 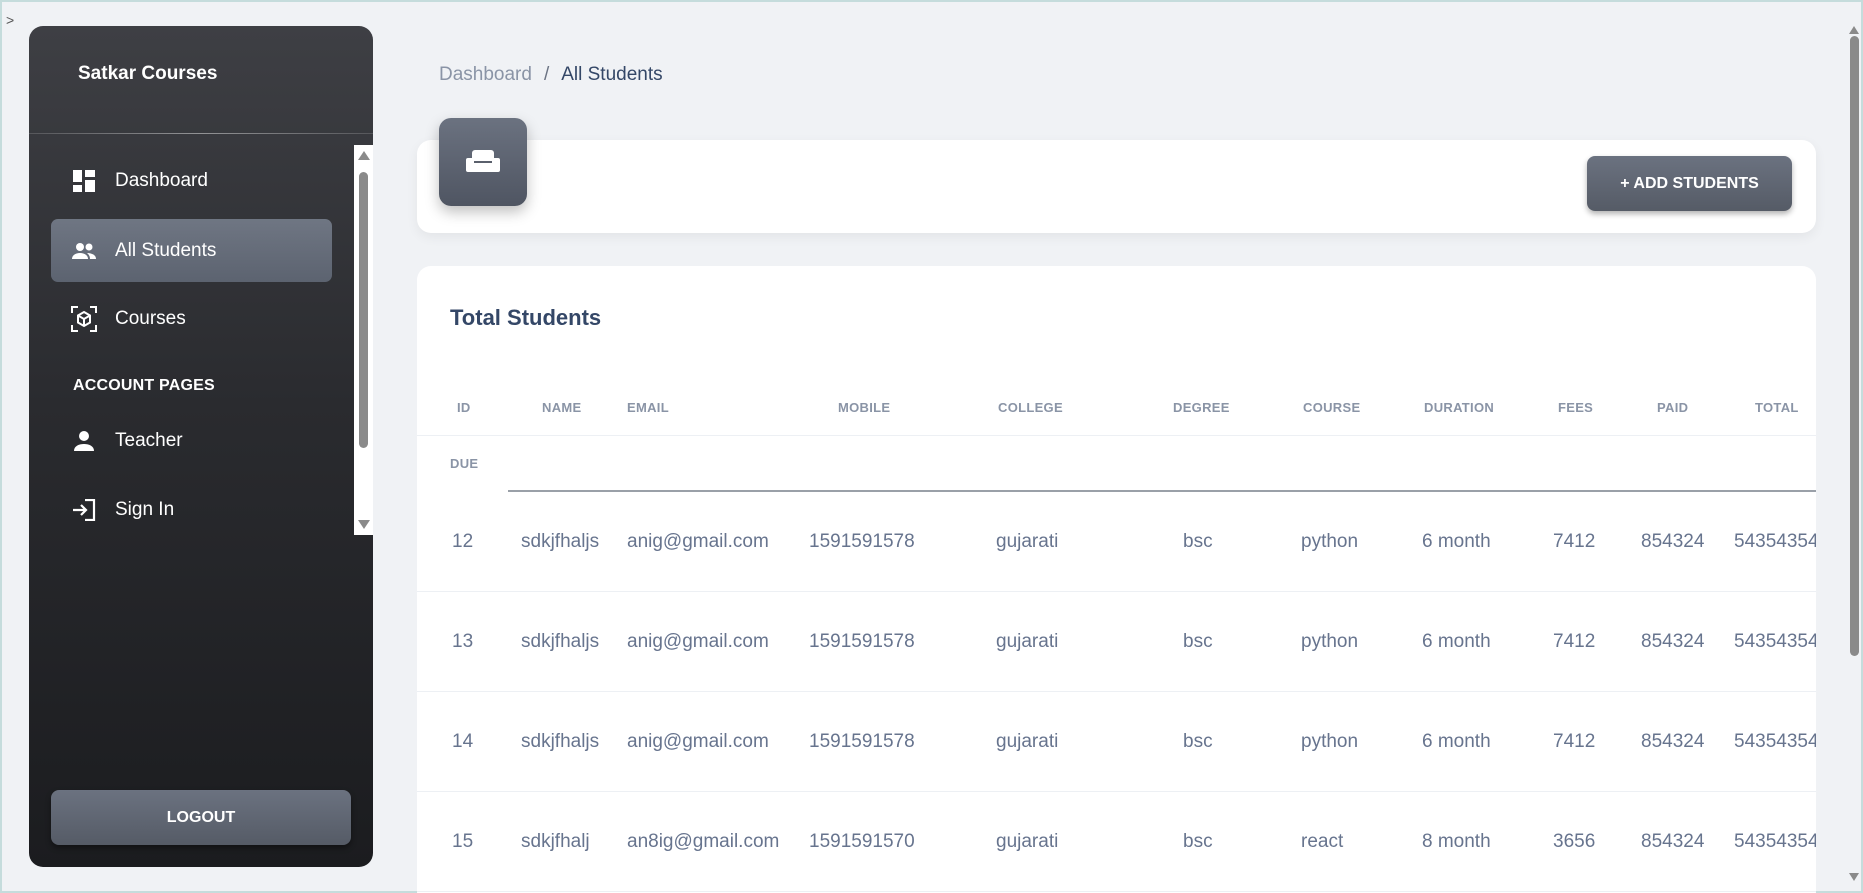 I want to click on person-icon, so click(x=84, y=441).